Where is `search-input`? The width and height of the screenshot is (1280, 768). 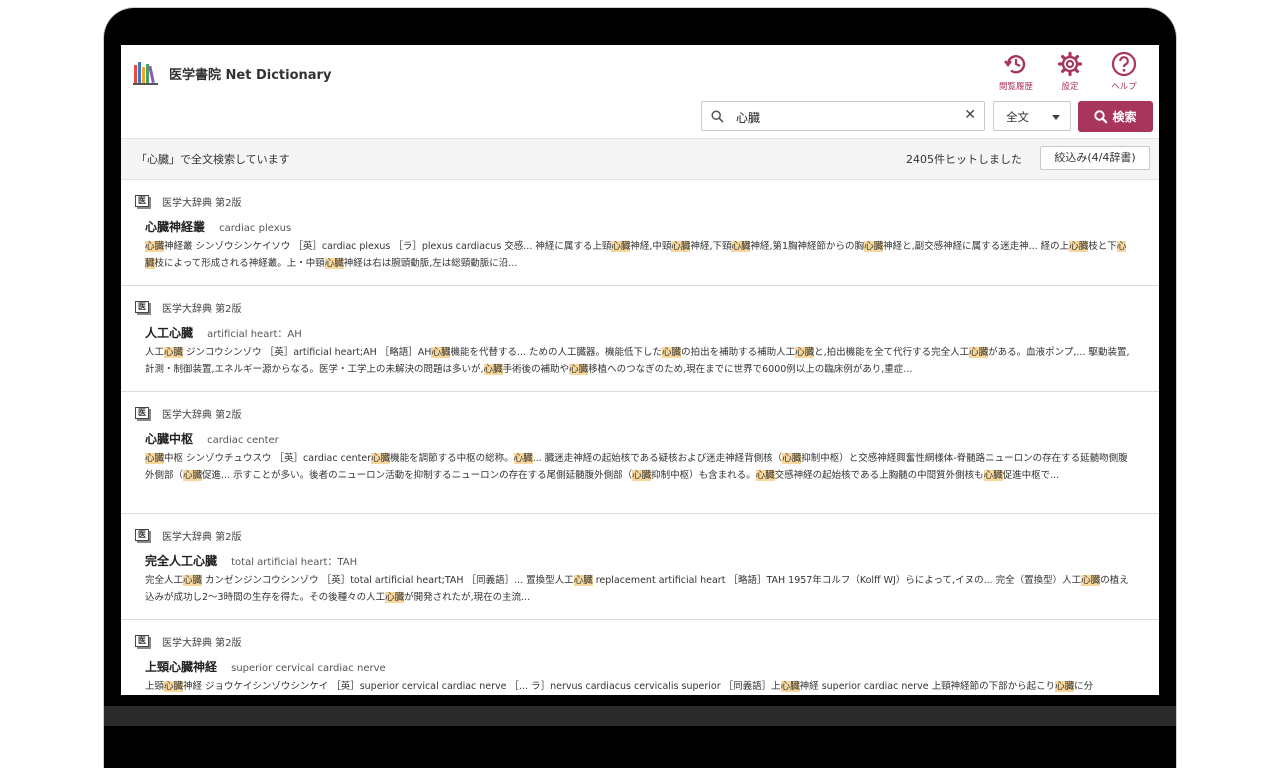
search-input is located at coordinates (846, 117).